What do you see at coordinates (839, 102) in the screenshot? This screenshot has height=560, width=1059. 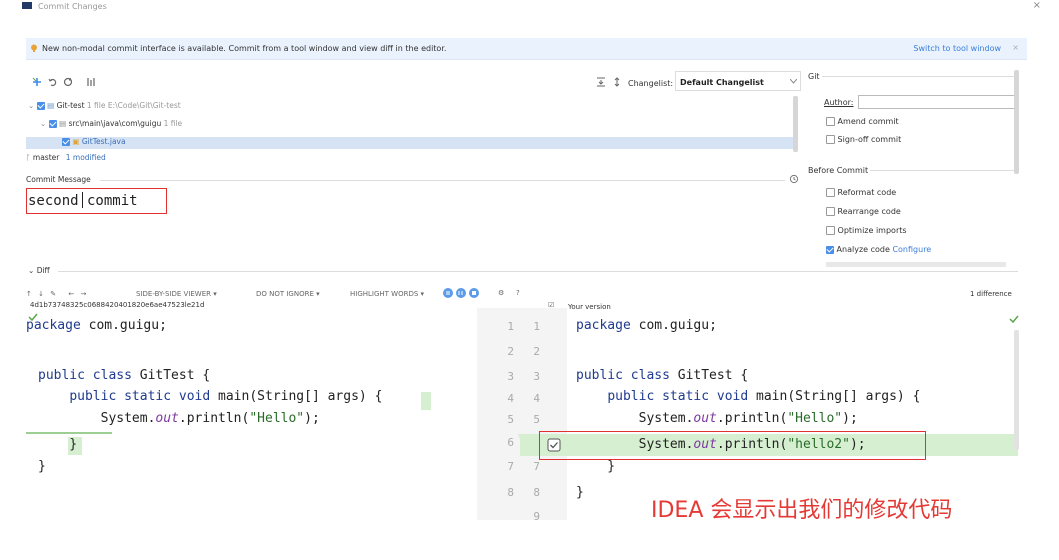 I see `author-label: Author:` at bounding box center [839, 102].